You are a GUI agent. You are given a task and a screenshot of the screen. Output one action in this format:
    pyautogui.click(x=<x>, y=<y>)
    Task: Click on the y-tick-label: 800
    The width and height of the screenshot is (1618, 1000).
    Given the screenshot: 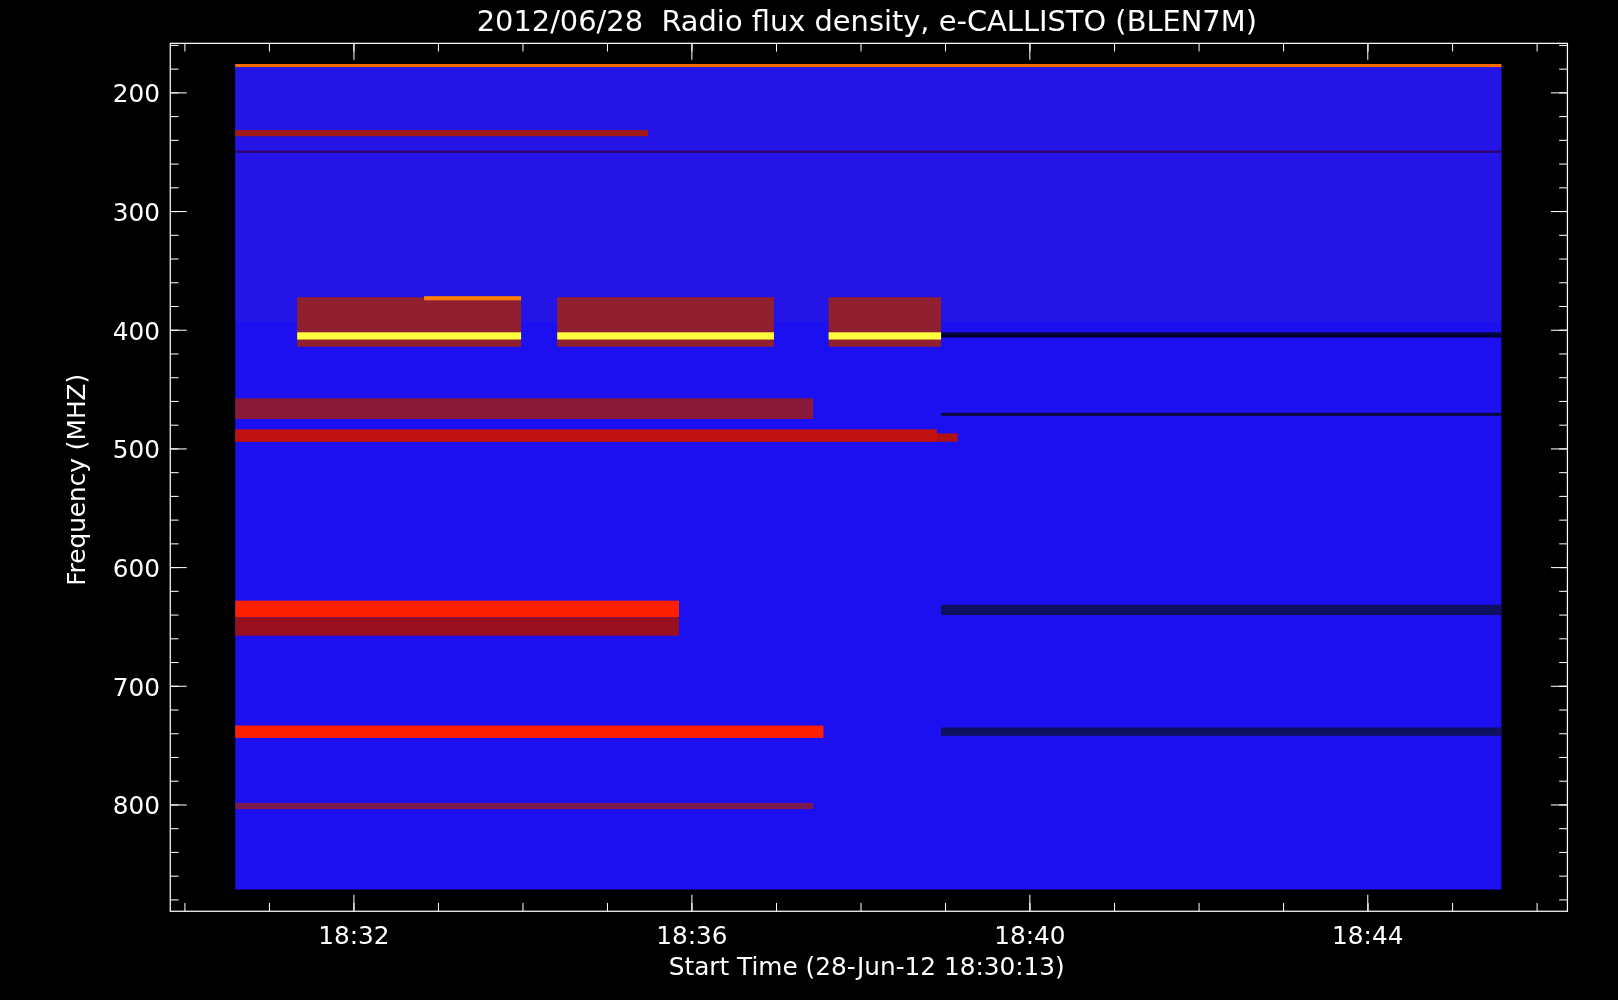 What is the action you would take?
    pyautogui.click(x=136, y=806)
    